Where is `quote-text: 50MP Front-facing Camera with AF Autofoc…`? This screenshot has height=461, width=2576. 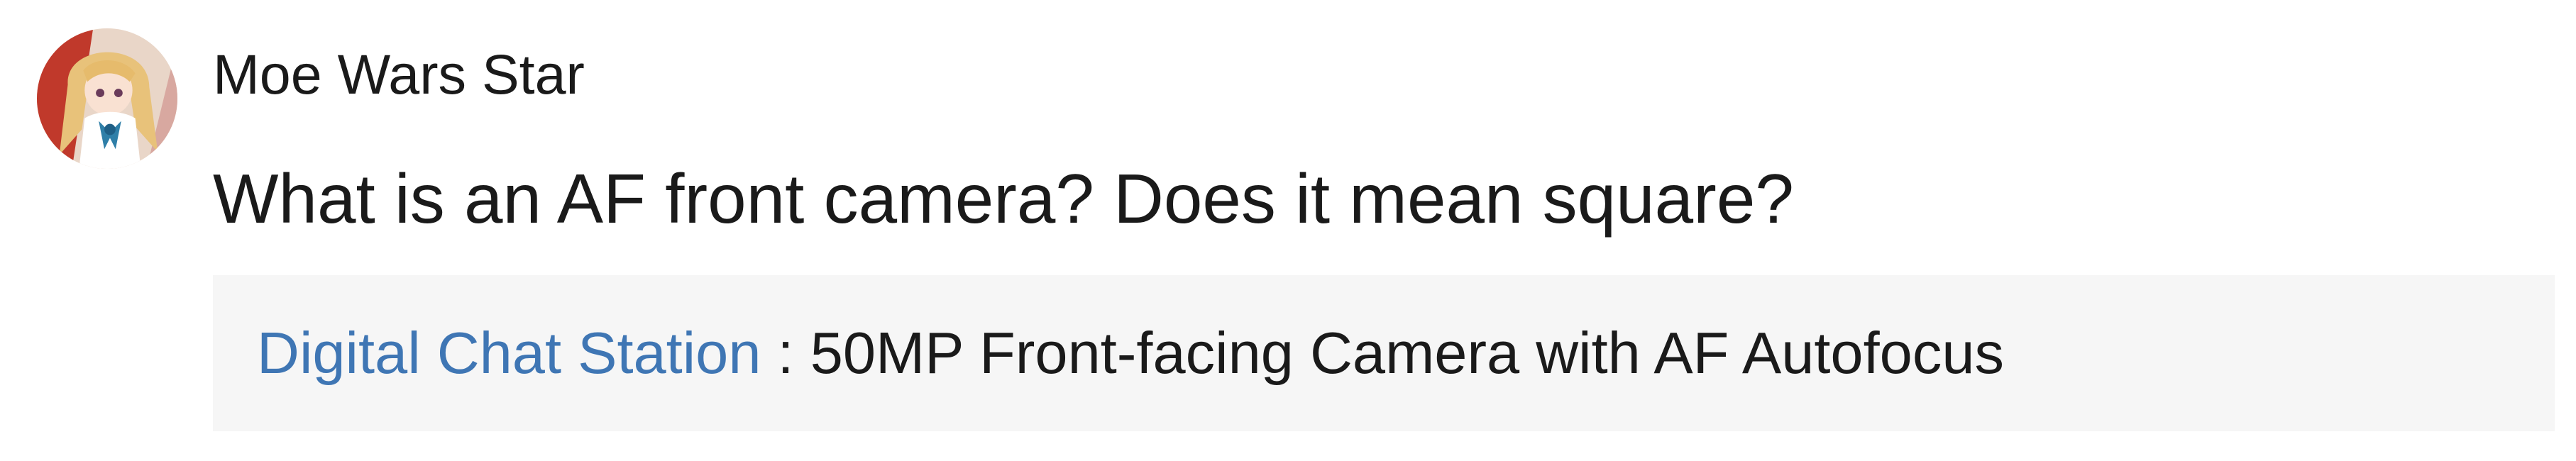
quote-text: 50MP Front-facing Camera with AF Autofoc… is located at coordinates (1407, 353).